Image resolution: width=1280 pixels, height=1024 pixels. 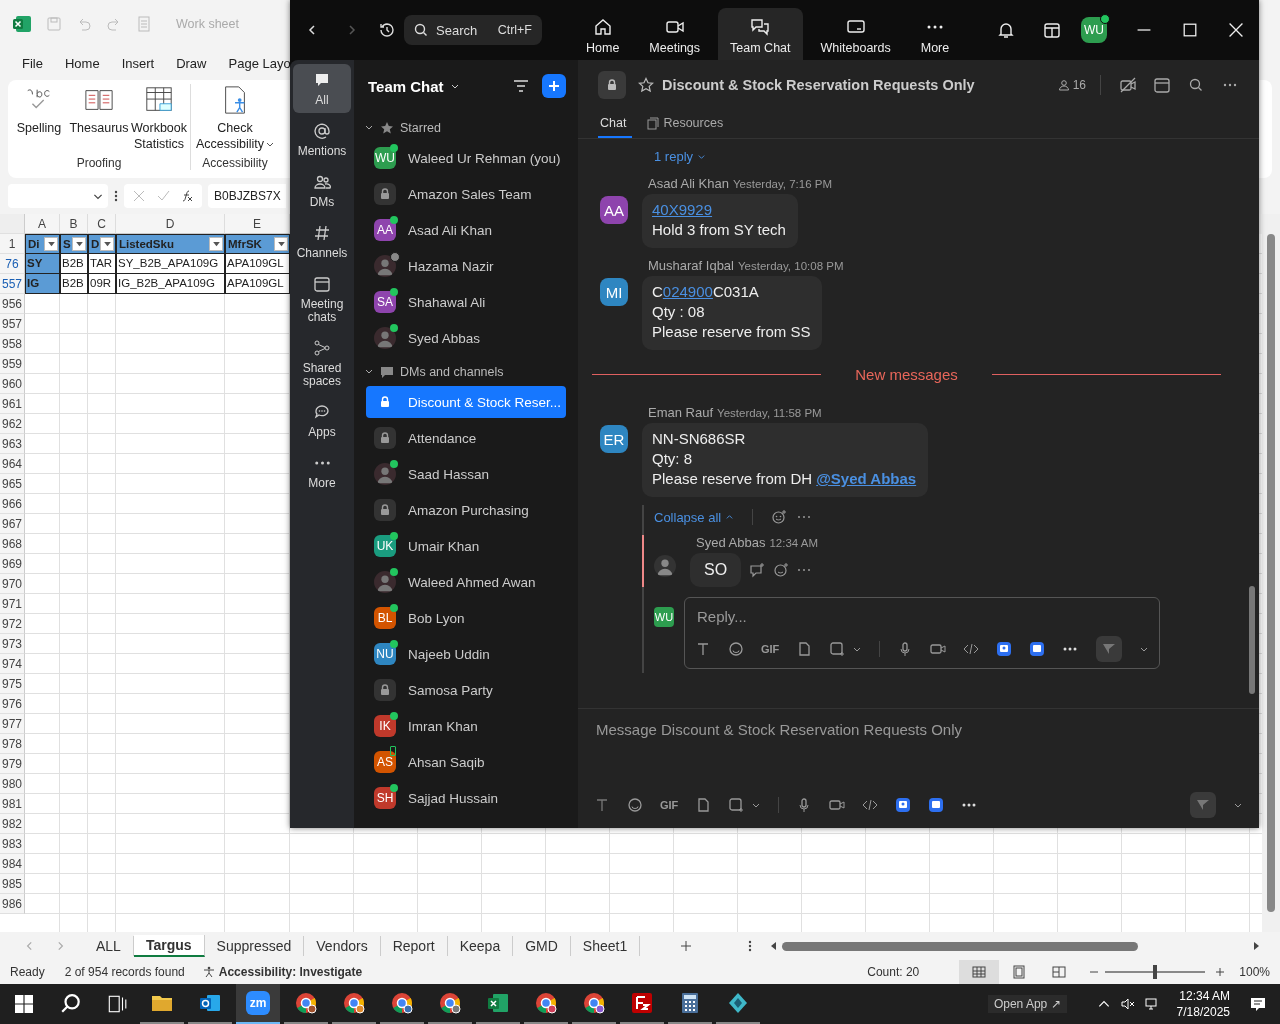 What do you see at coordinates (257, 224) in the screenshot?
I see `column-header: E` at bounding box center [257, 224].